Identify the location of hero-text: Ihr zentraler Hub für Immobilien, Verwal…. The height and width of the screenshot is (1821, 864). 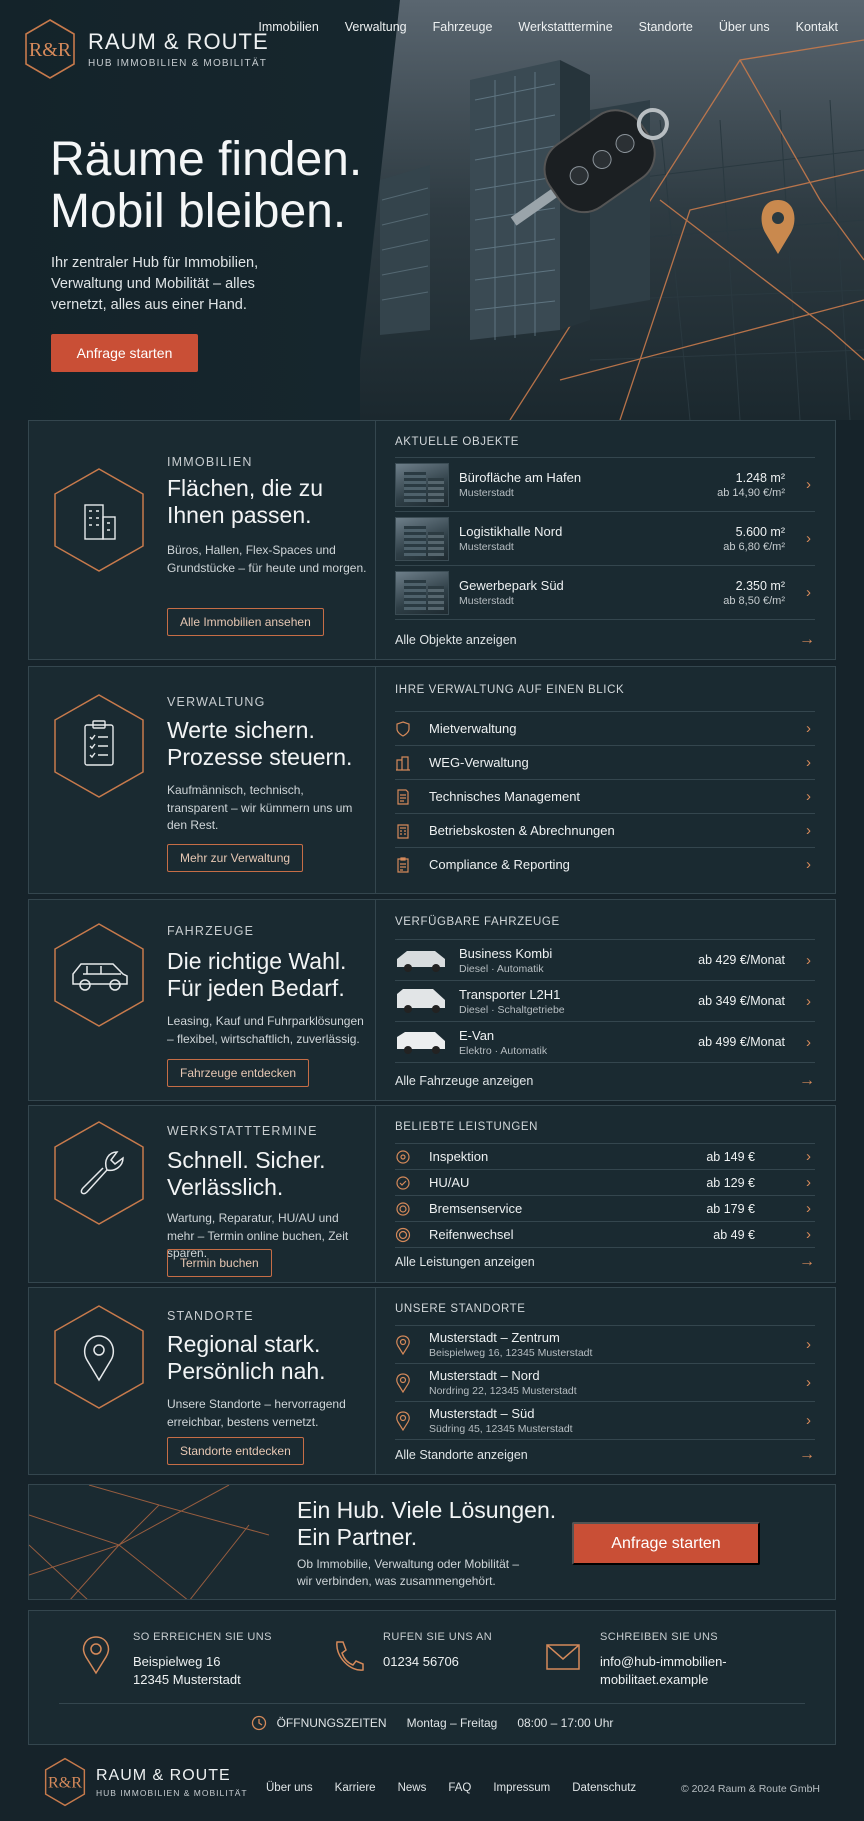
(155, 284).